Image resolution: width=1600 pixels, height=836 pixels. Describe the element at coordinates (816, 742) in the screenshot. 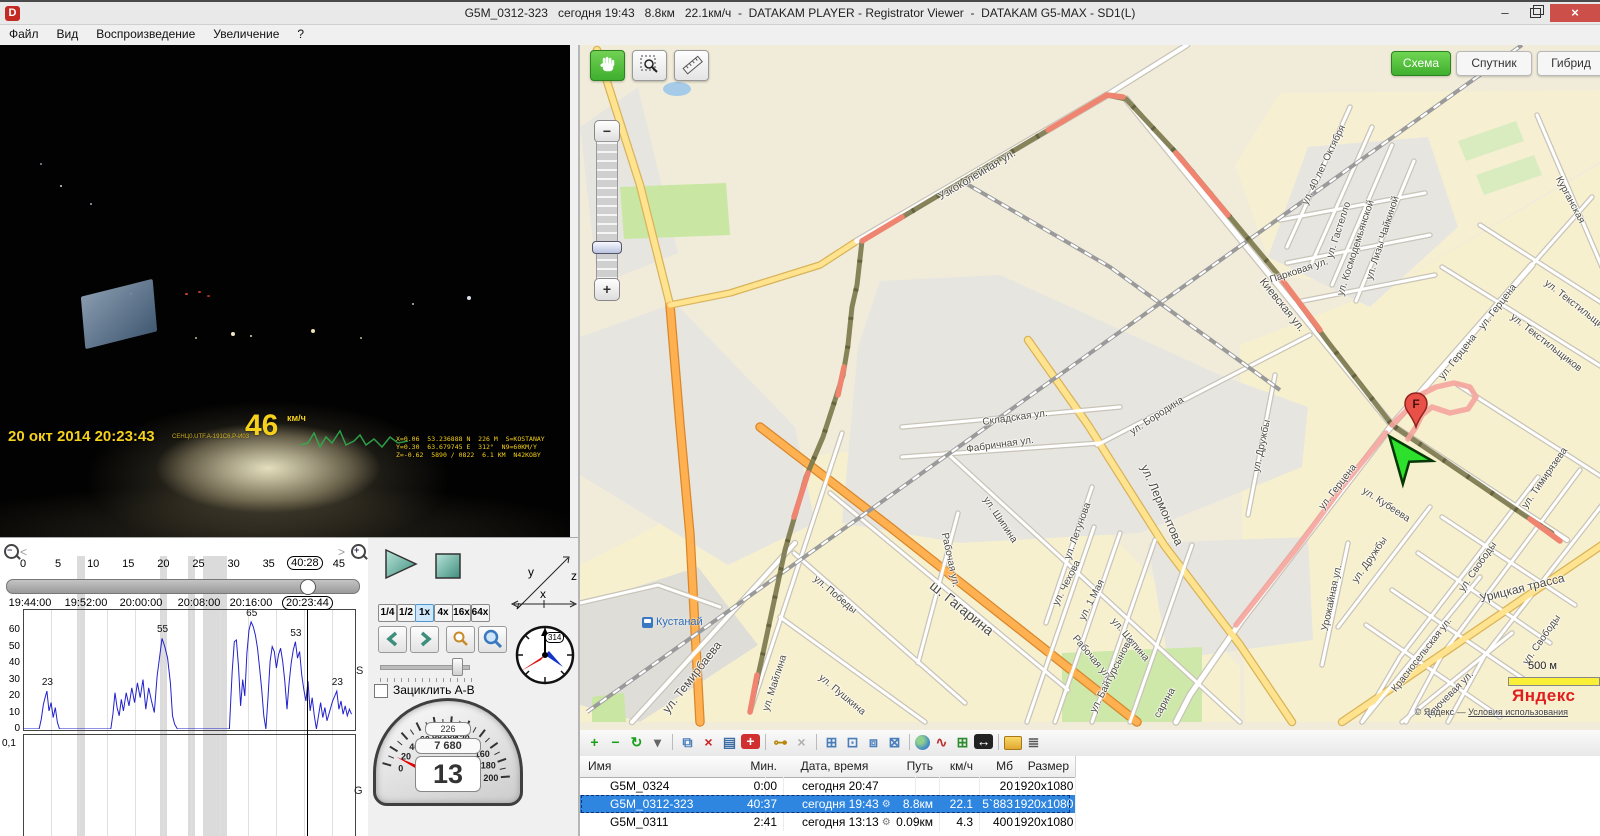

I see `toolbar-separator` at that location.